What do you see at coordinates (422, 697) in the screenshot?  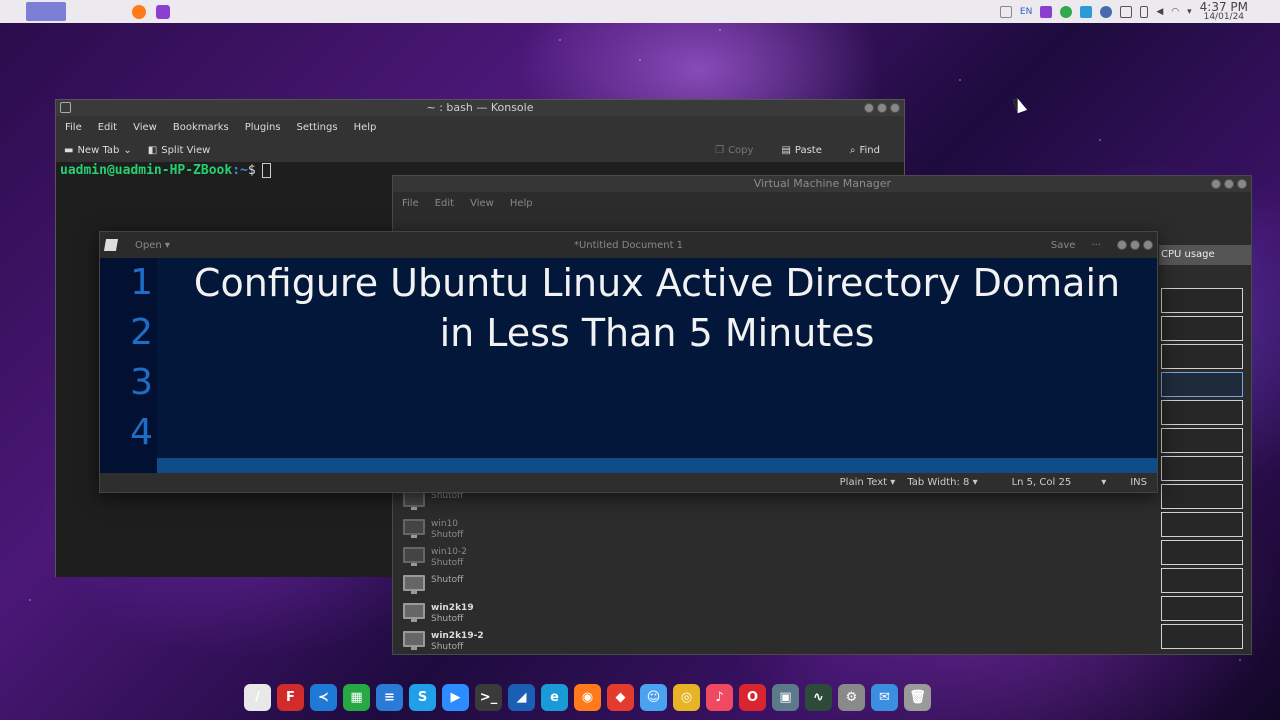 I see `skype-icon: S` at bounding box center [422, 697].